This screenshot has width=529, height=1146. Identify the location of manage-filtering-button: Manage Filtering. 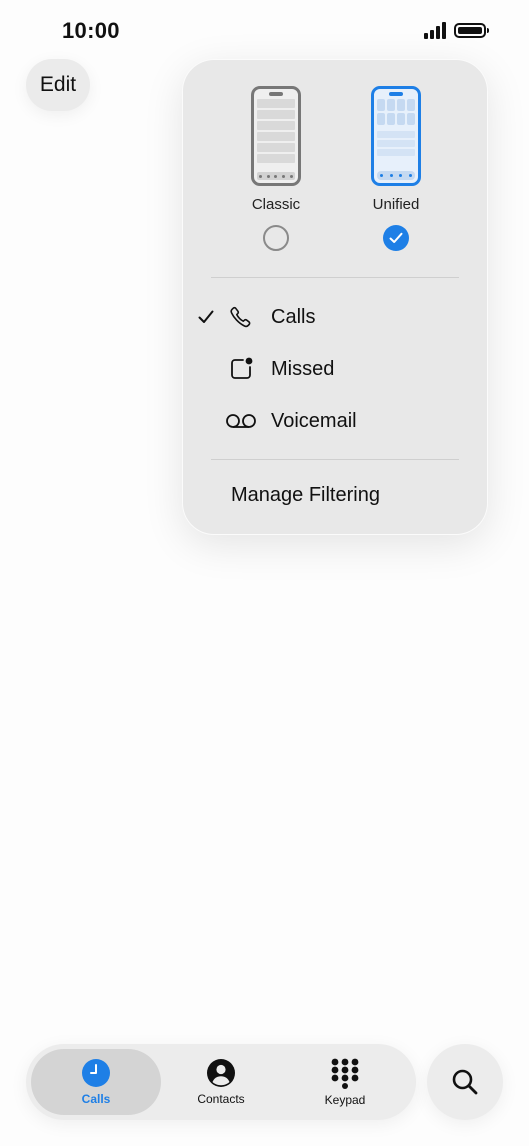
(305, 495).